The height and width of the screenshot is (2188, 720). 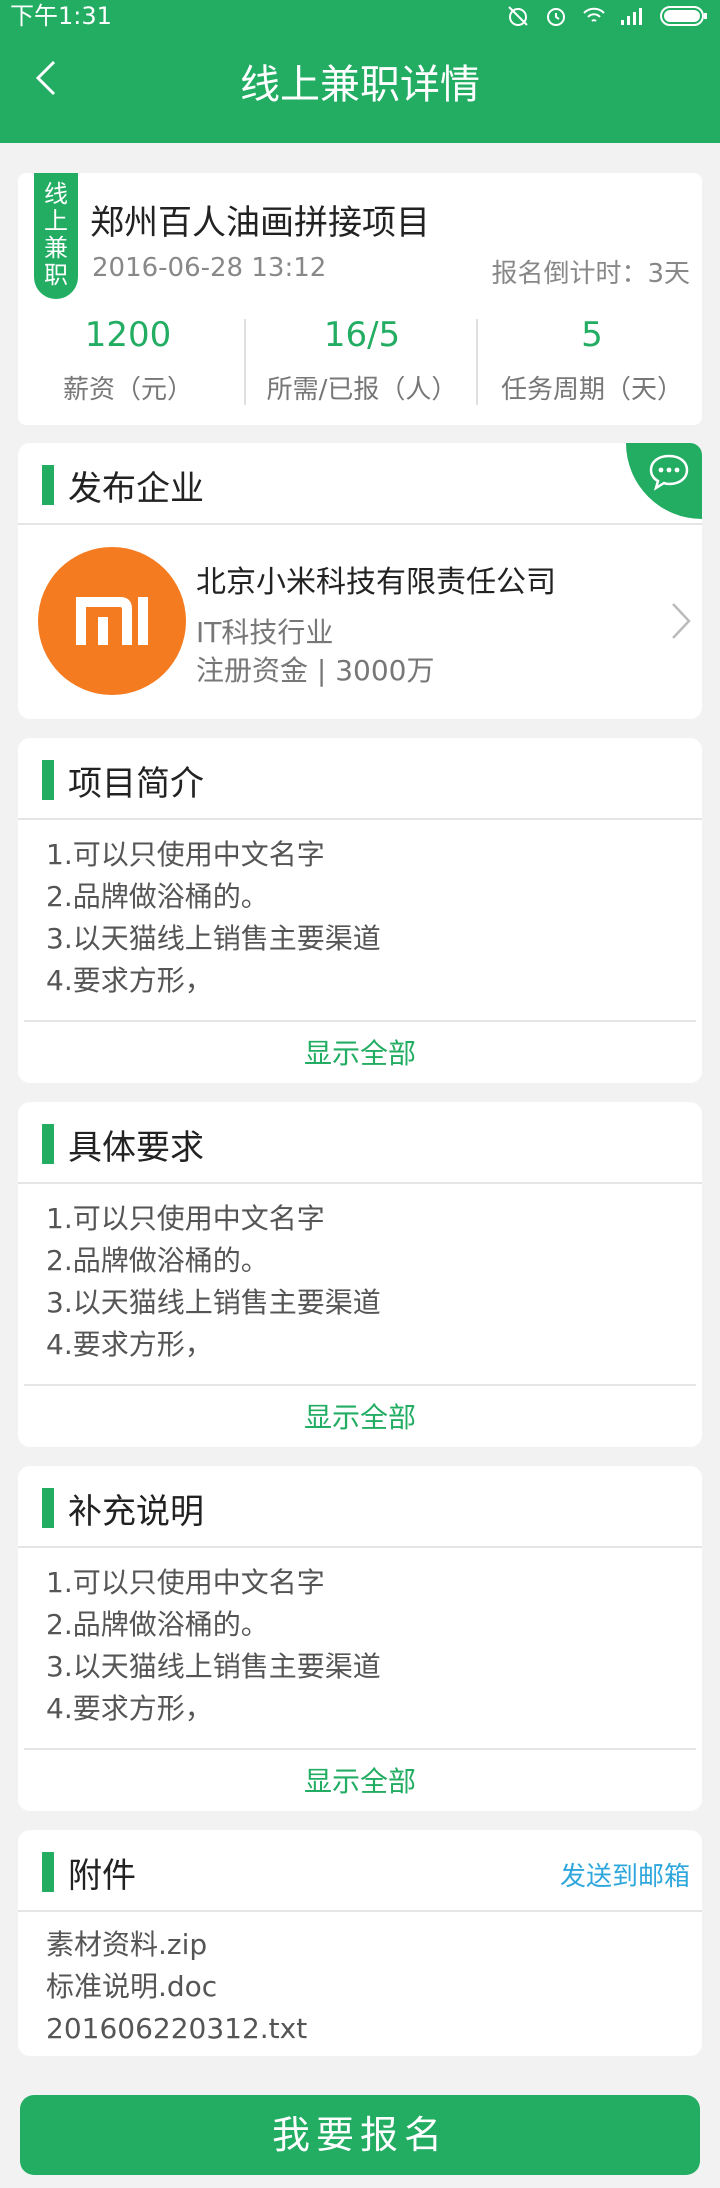 What do you see at coordinates (607, 16) in the screenshot?
I see `status-icons` at bounding box center [607, 16].